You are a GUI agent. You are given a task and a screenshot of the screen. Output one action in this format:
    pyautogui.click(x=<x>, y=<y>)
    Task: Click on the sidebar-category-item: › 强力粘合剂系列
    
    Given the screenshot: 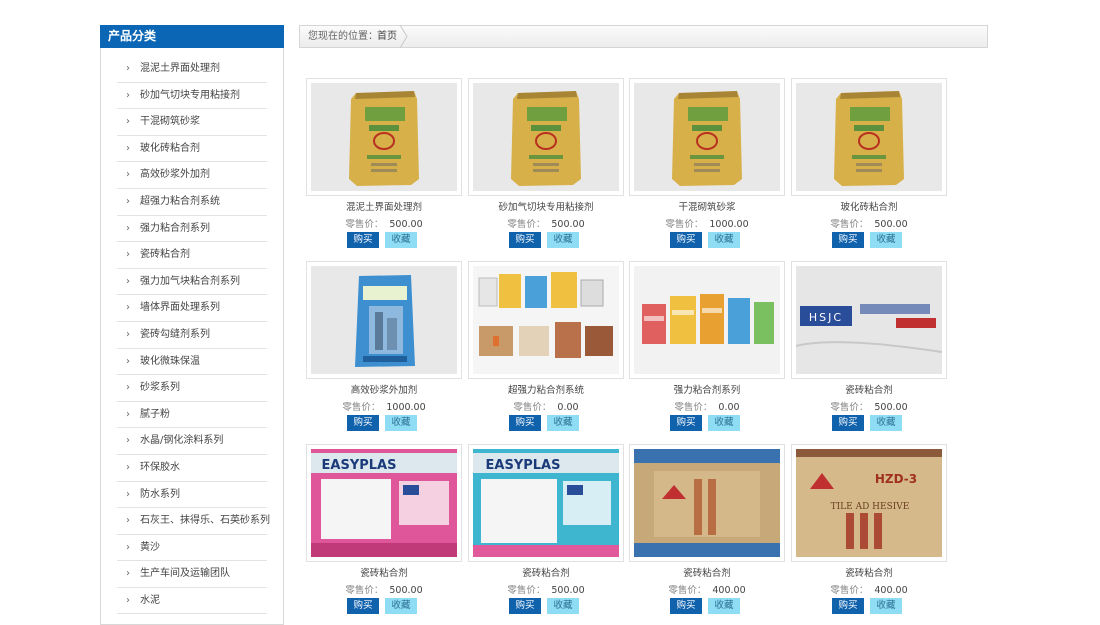 What is the action you would take?
    pyautogui.click(x=192, y=229)
    